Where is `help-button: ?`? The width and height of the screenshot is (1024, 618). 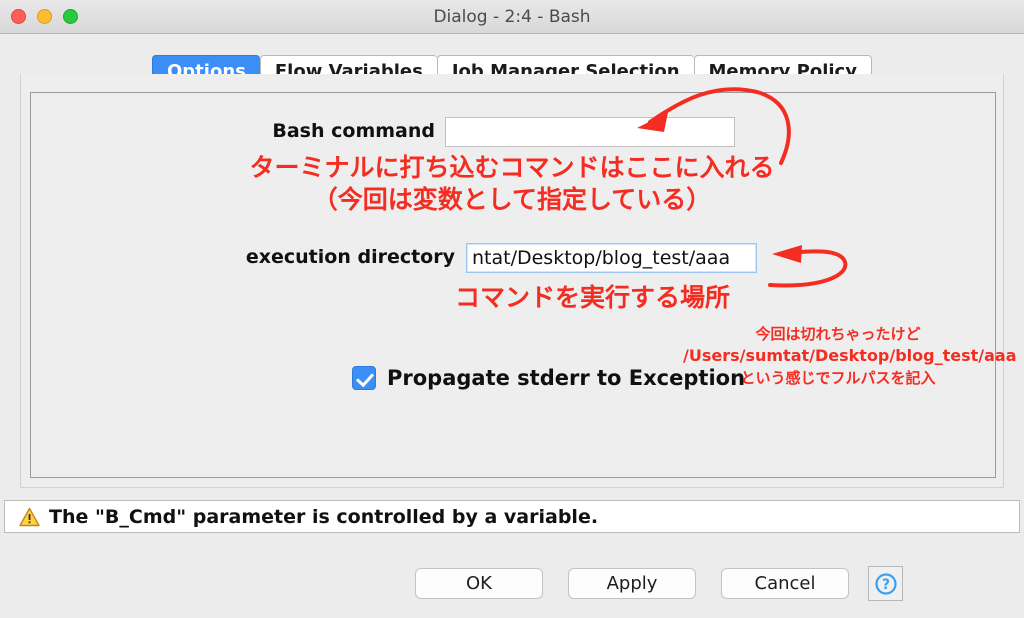 help-button: ? is located at coordinates (885, 583).